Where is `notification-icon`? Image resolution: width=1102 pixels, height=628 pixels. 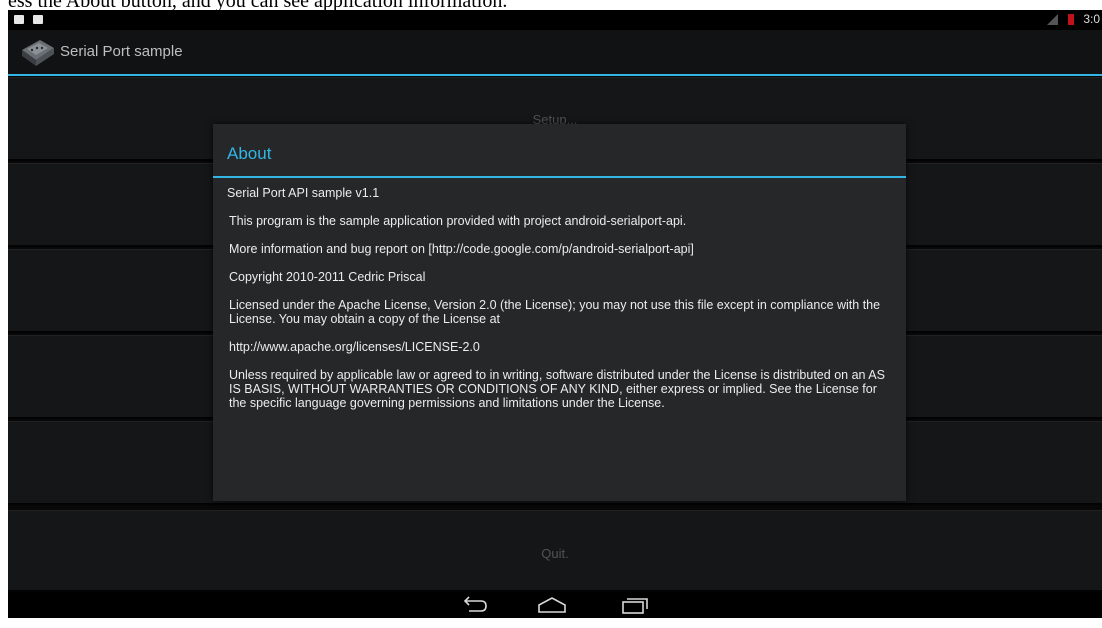 notification-icon is located at coordinates (19, 19).